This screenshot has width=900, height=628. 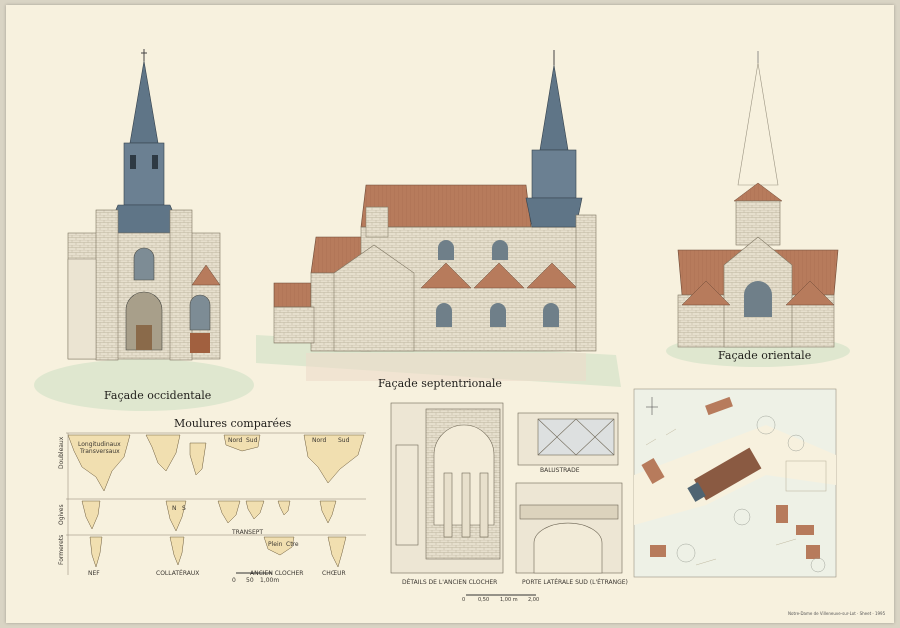 What do you see at coordinates (248, 532) in the screenshot?
I see `column-label-transept: TRANSEPT` at bounding box center [248, 532].